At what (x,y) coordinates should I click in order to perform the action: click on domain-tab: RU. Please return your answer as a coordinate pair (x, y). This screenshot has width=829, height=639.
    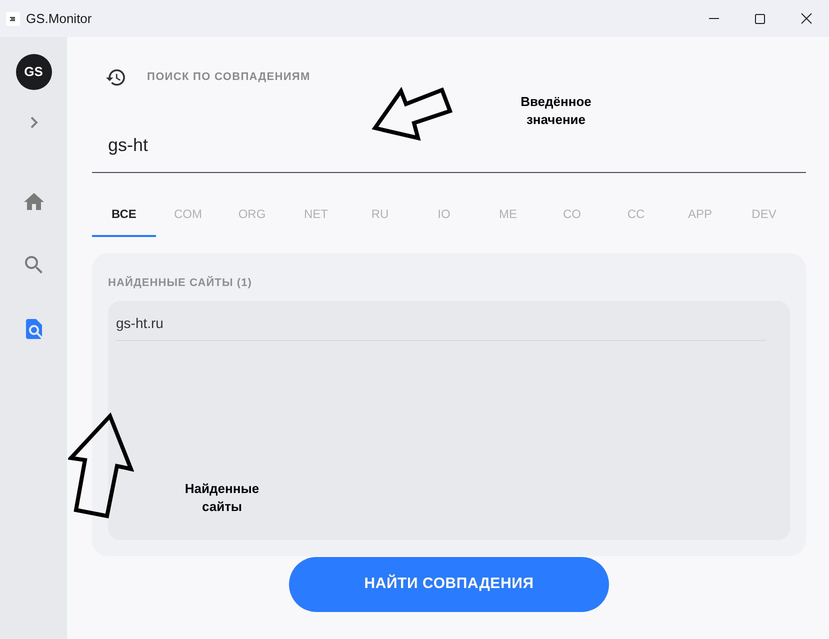
    Looking at the image, I should click on (380, 214).